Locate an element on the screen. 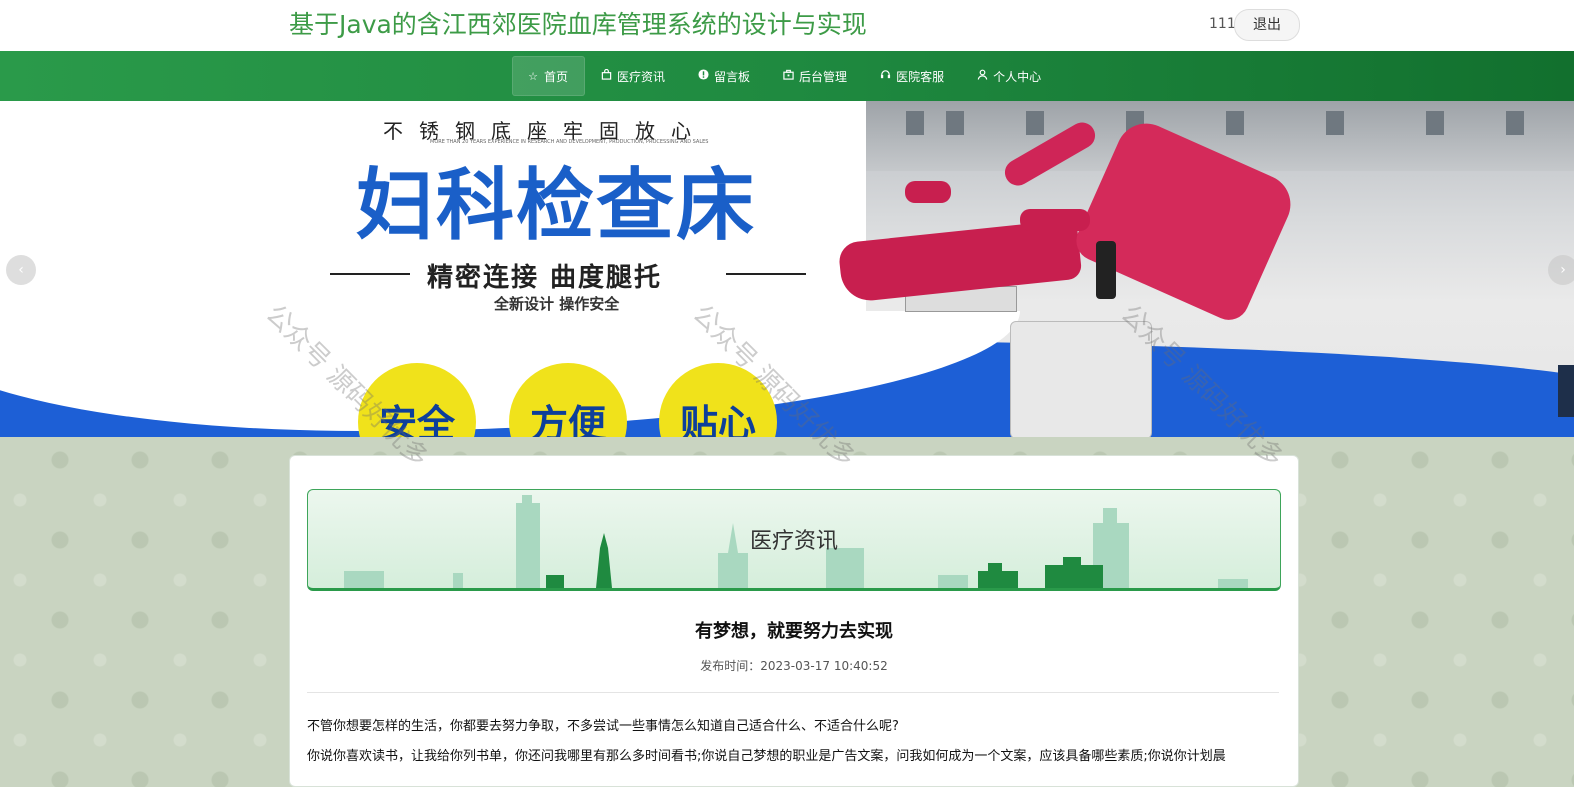  divider is located at coordinates (793, 692).